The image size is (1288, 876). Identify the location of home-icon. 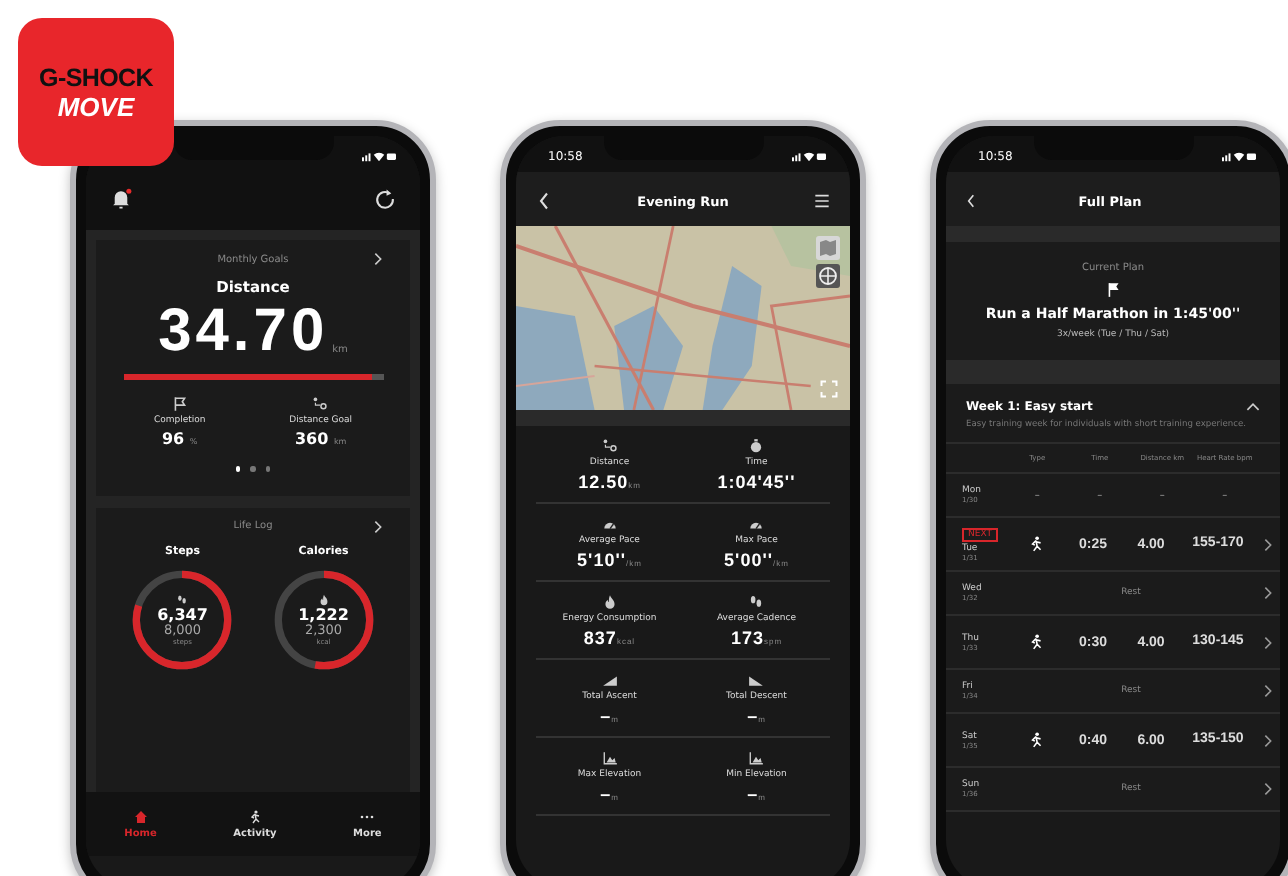
(140, 816).